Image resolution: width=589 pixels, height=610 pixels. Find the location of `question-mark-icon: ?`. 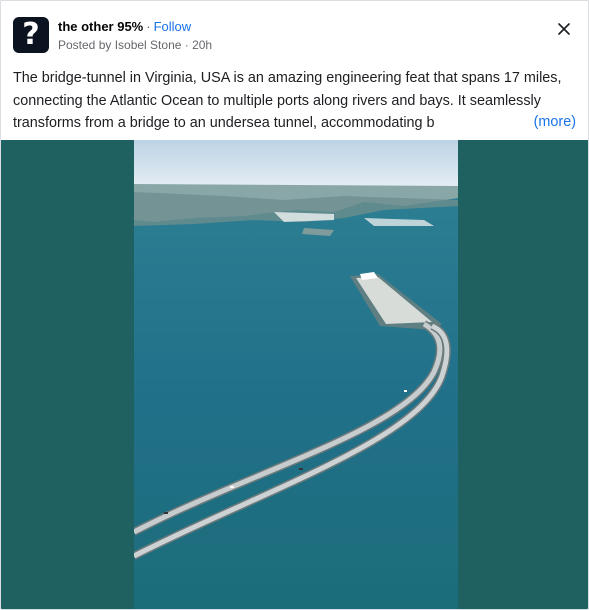

question-mark-icon: ? is located at coordinates (31, 34).